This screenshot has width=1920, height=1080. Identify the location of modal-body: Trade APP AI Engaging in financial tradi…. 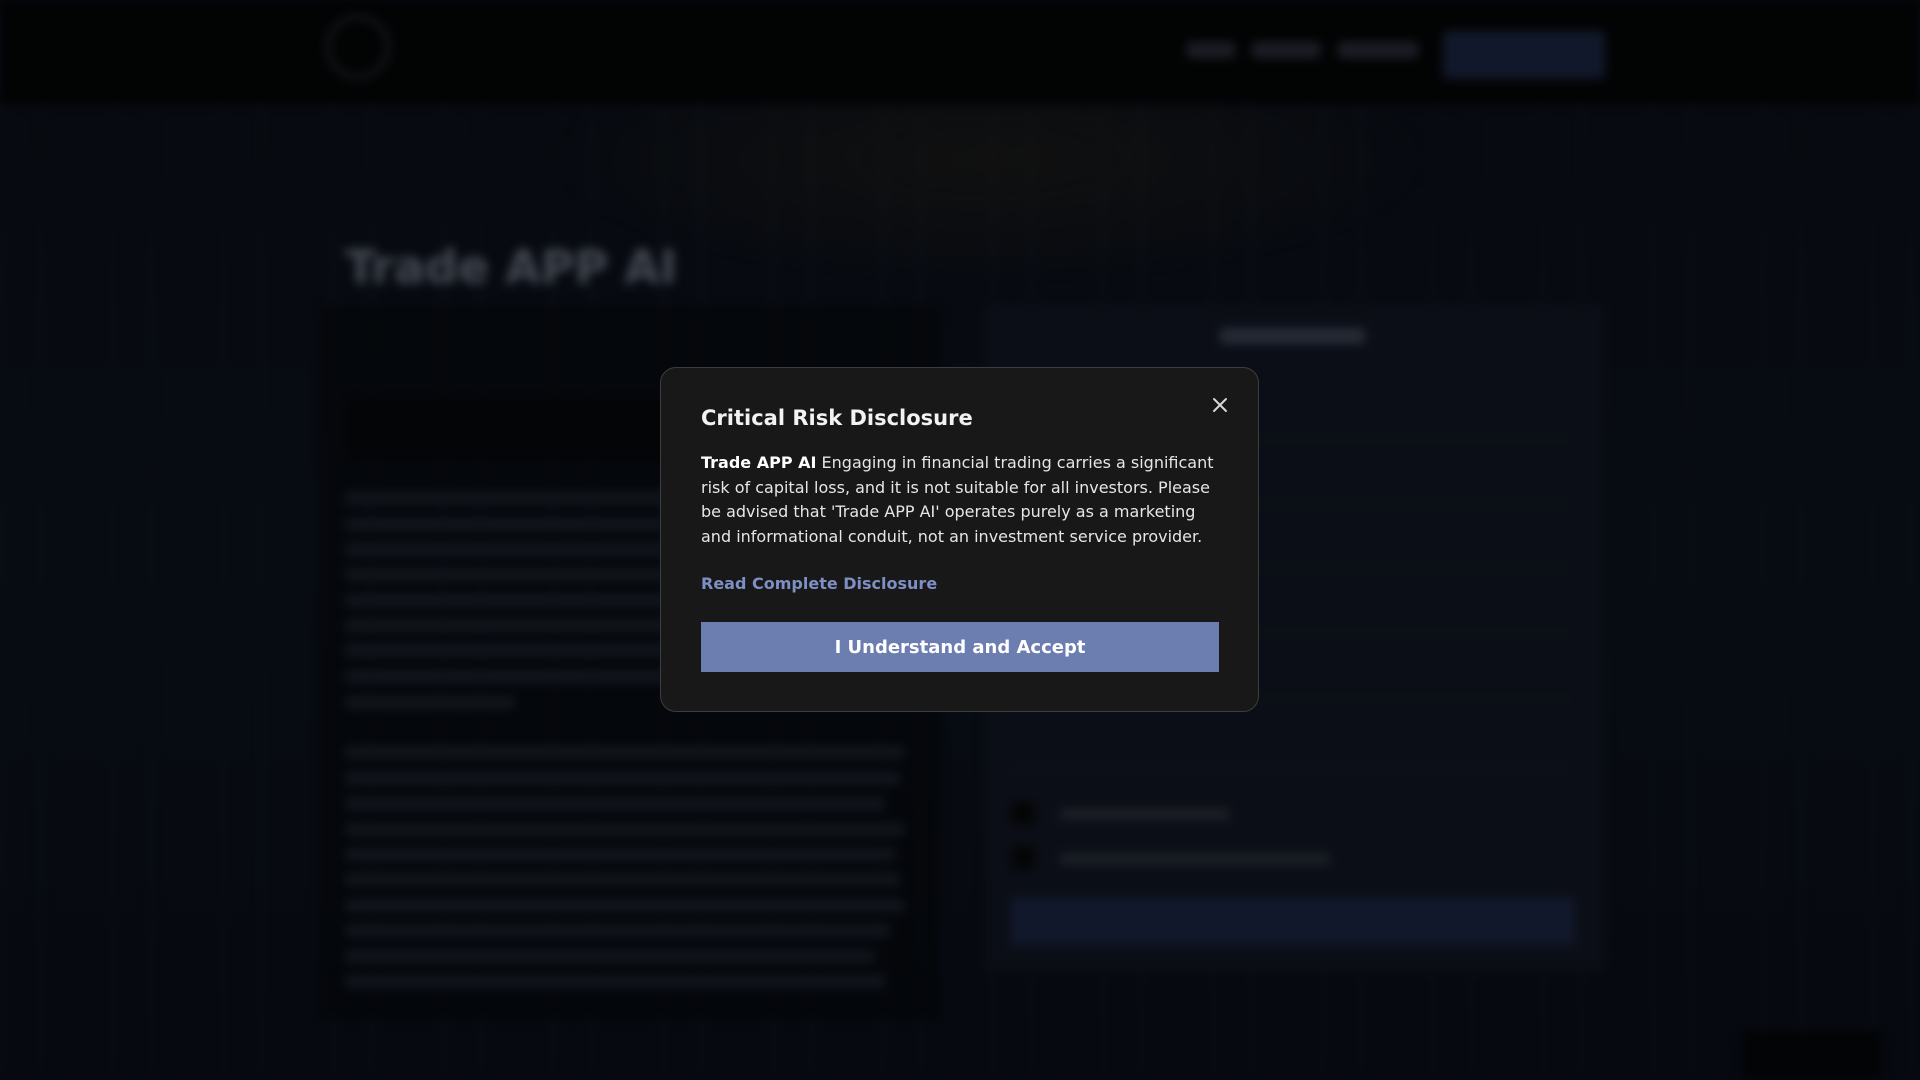
(961, 500).